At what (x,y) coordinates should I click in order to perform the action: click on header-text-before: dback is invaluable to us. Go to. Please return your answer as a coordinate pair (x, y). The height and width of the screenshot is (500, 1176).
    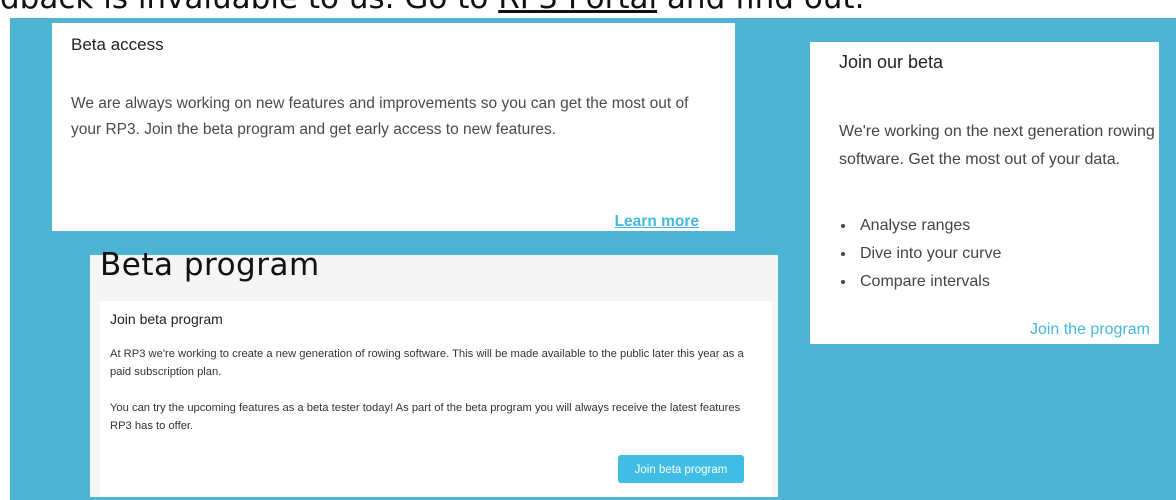
    Looking at the image, I should click on (249, 8).